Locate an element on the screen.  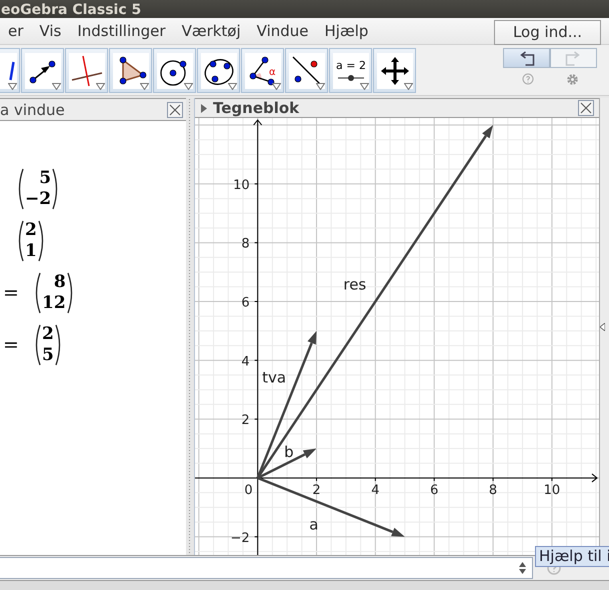
pen-stroke-icon is located at coordinates (11, 70).